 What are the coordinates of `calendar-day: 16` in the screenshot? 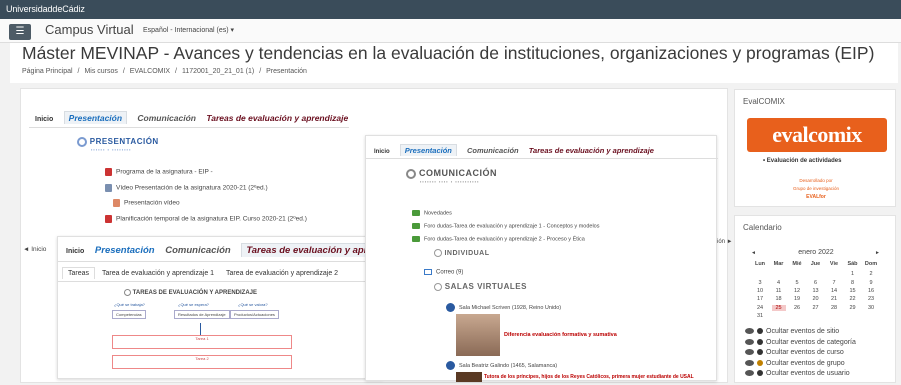 It's located at (871, 291).